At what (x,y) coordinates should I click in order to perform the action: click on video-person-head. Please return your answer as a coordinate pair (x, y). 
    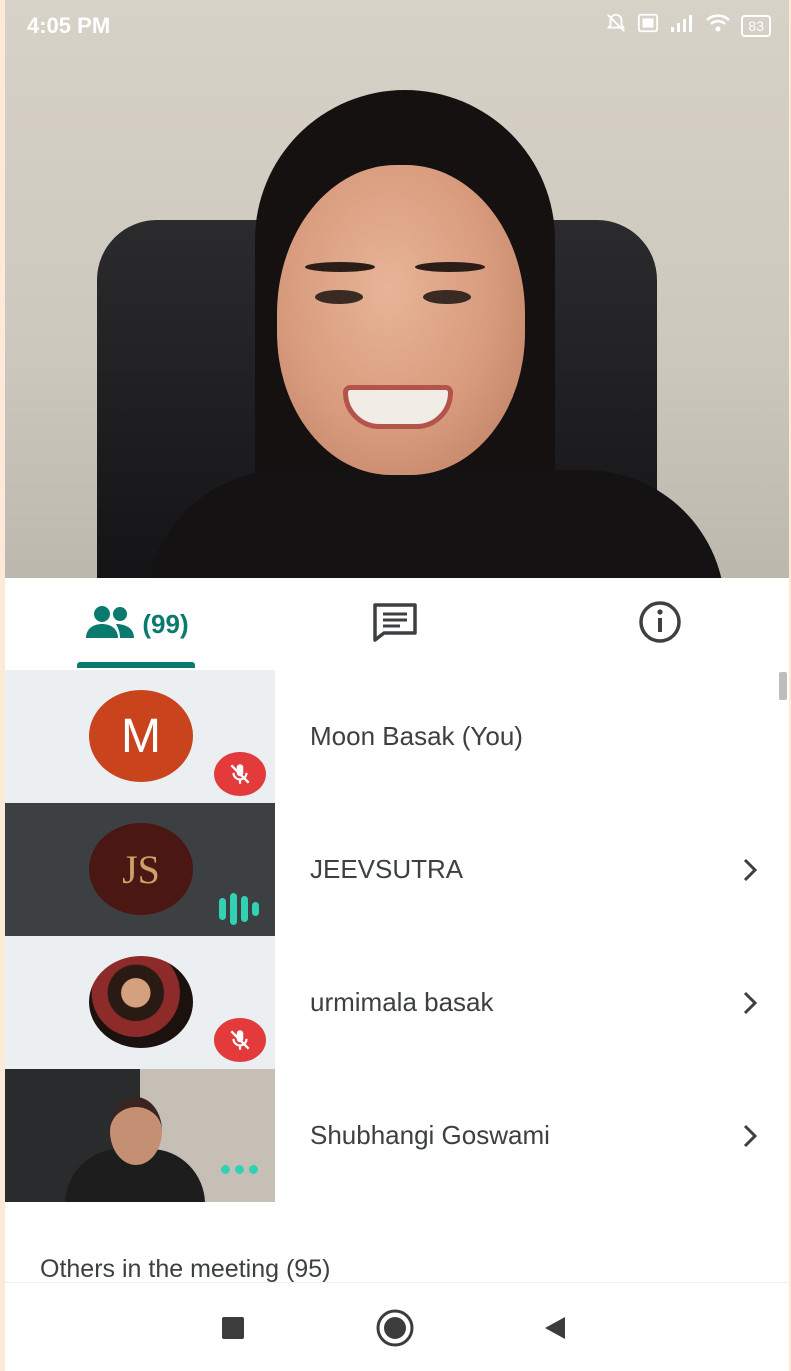
    Looking at the image, I should click on (136, 1131).